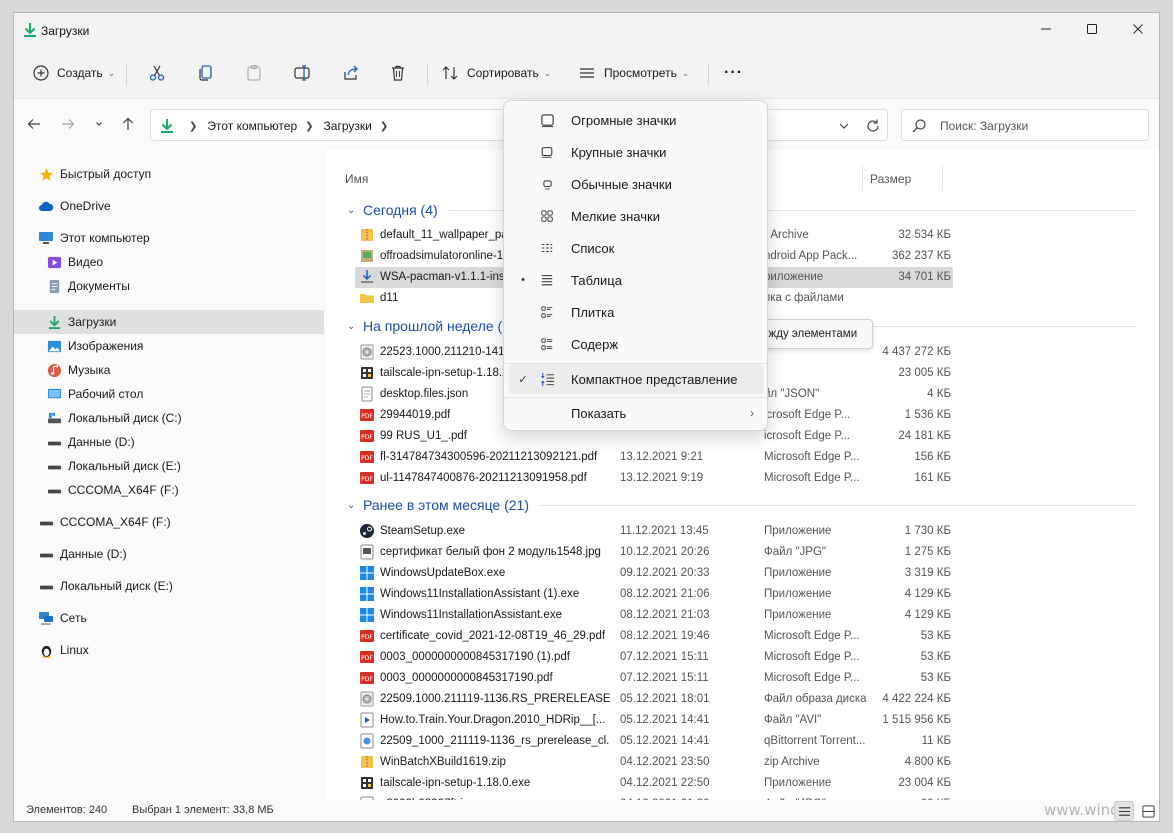 This screenshot has height=833, width=1173. Describe the element at coordinates (733, 73) in the screenshot. I see `more-options-button: ···` at that location.